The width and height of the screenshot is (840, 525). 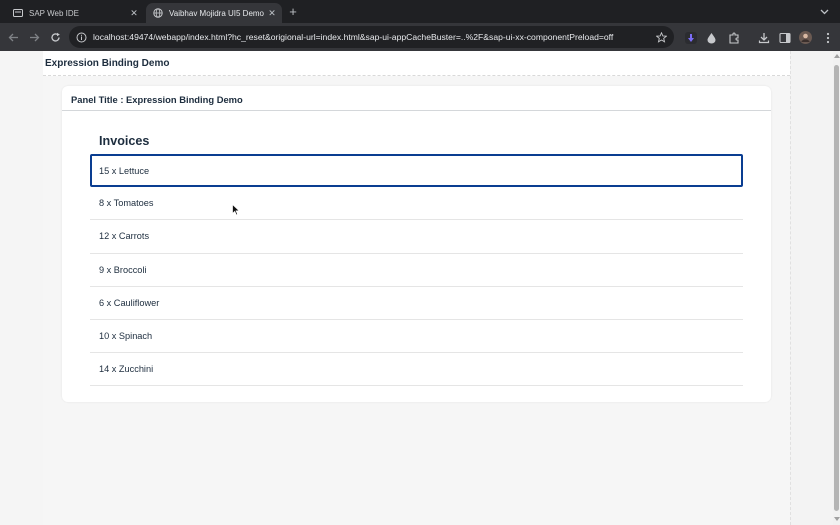 I want to click on list-item-label: 14 x Zucchini, so click(x=126, y=369).